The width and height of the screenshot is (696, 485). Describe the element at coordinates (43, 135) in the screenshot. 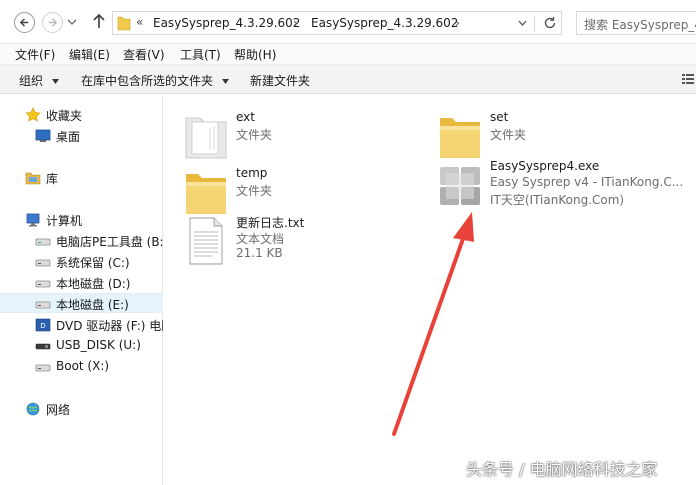

I see `desktop-icon` at that location.